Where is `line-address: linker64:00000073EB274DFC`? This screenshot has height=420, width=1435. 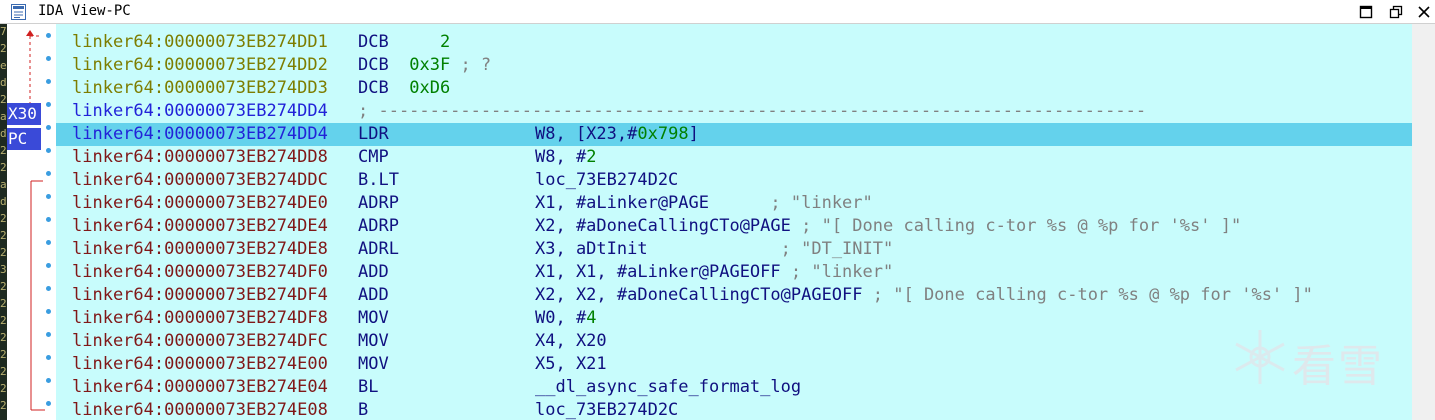 line-address: linker64:00000073EB274DFC is located at coordinates (200, 341).